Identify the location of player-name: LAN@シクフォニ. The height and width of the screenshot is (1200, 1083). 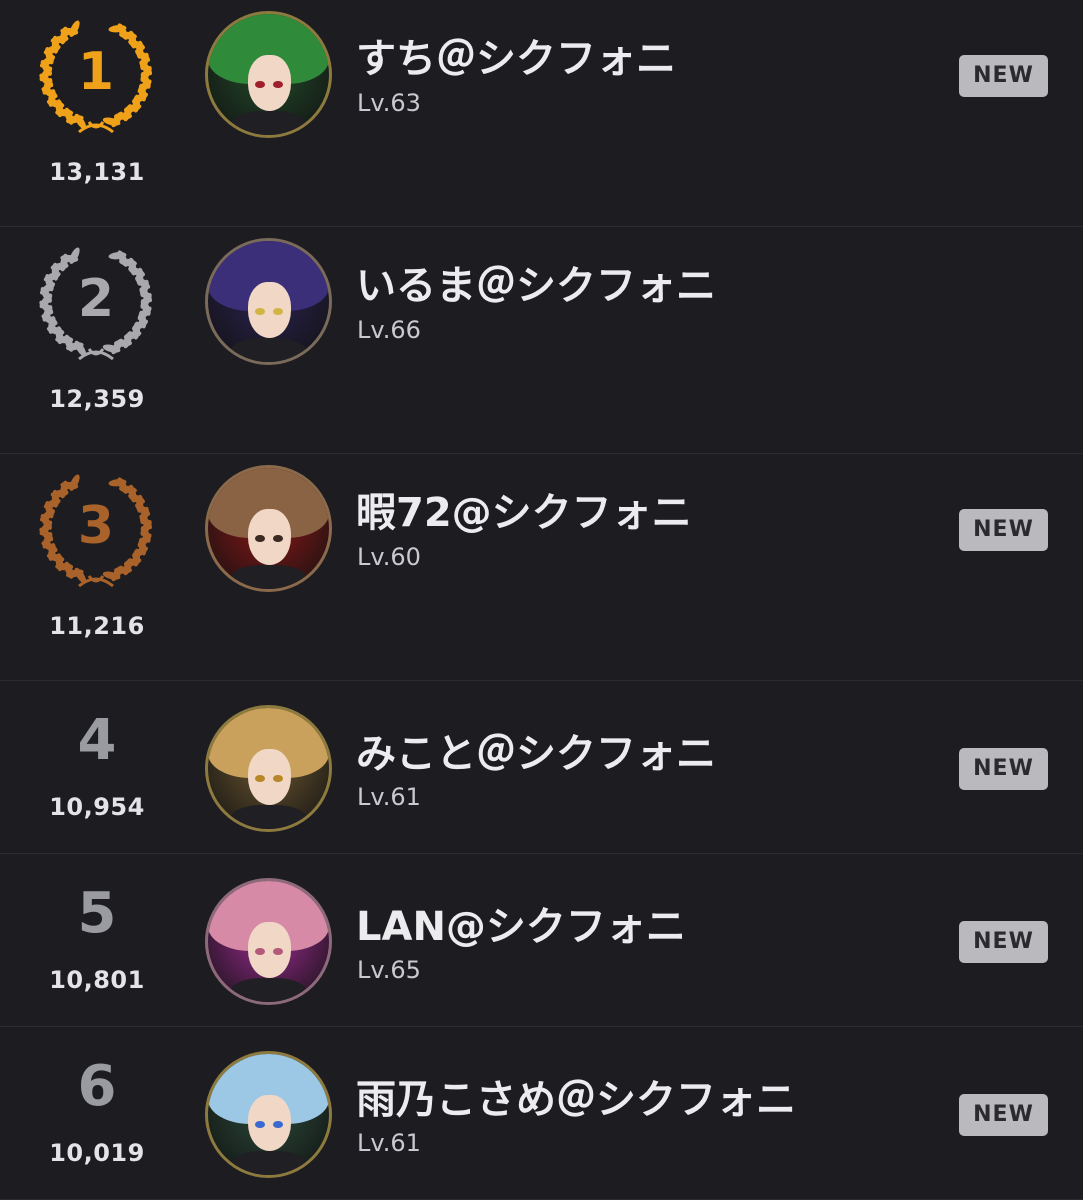
(521, 927).